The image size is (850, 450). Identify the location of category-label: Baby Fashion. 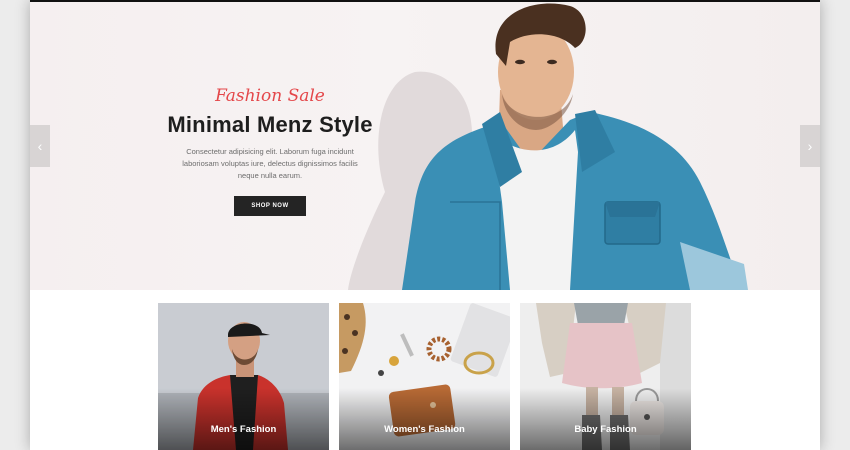
(605, 429).